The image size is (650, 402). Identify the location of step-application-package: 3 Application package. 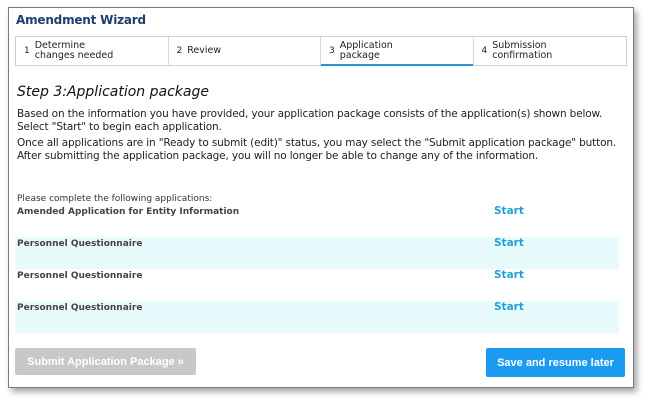
(397, 51).